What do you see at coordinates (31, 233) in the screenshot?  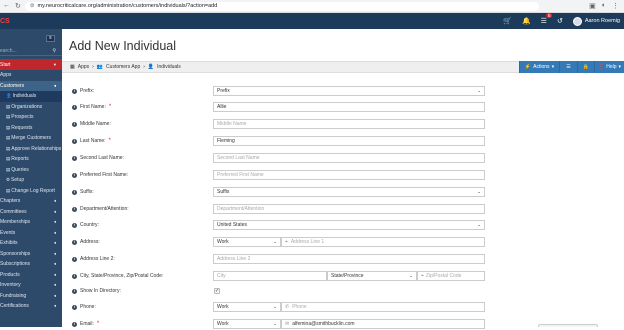 I see `sidebar-item-events: Events ◂` at bounding box center [31, 233].